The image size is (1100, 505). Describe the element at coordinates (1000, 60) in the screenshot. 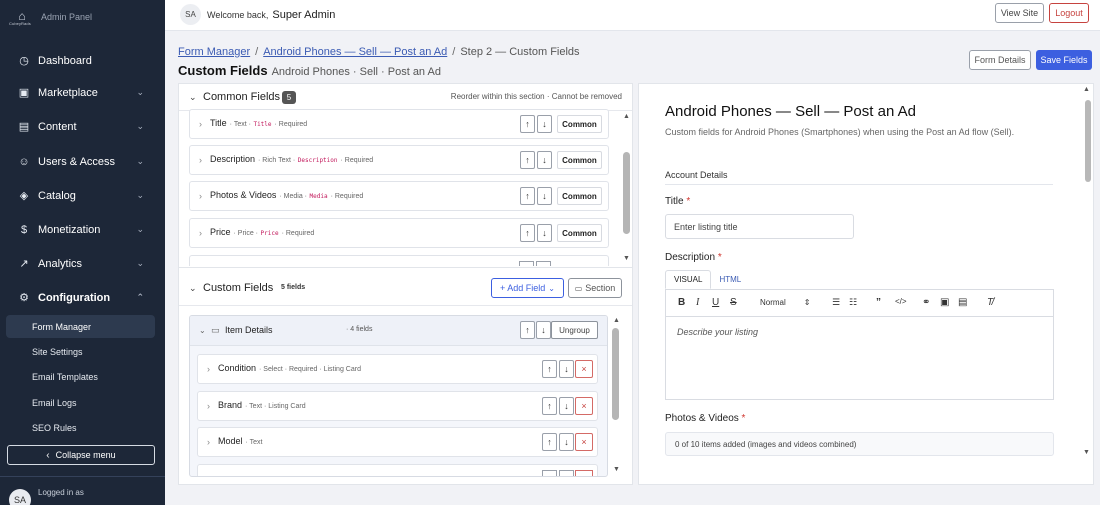

I see `form-details-button: Form Details` at that location.